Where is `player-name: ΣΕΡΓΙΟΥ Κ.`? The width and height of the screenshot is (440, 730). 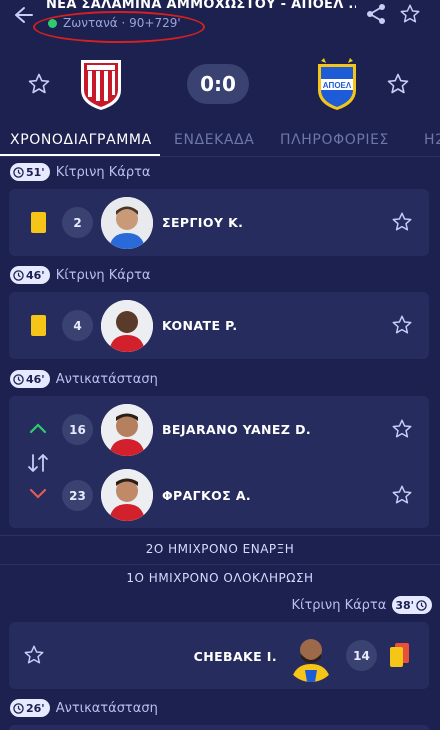
player-name: ΣΕΡΓΙΟΥ Κ. is located at coordinates (202, 222).